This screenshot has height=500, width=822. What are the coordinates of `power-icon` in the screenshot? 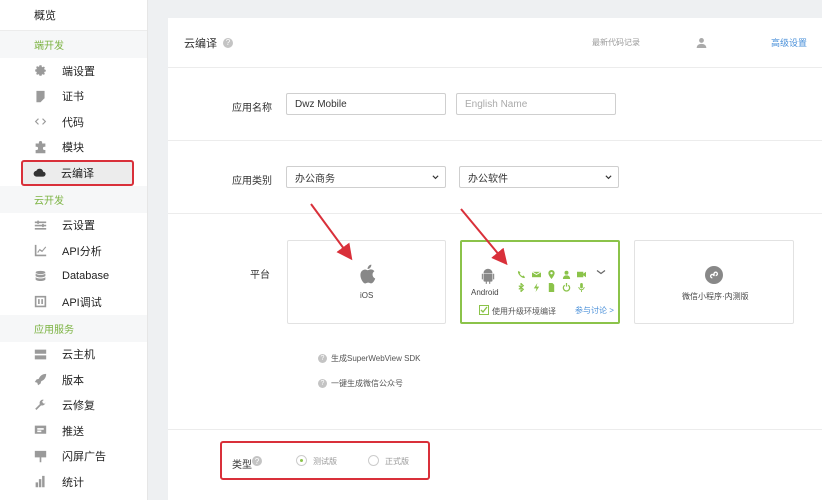 It's located at (566, 287).